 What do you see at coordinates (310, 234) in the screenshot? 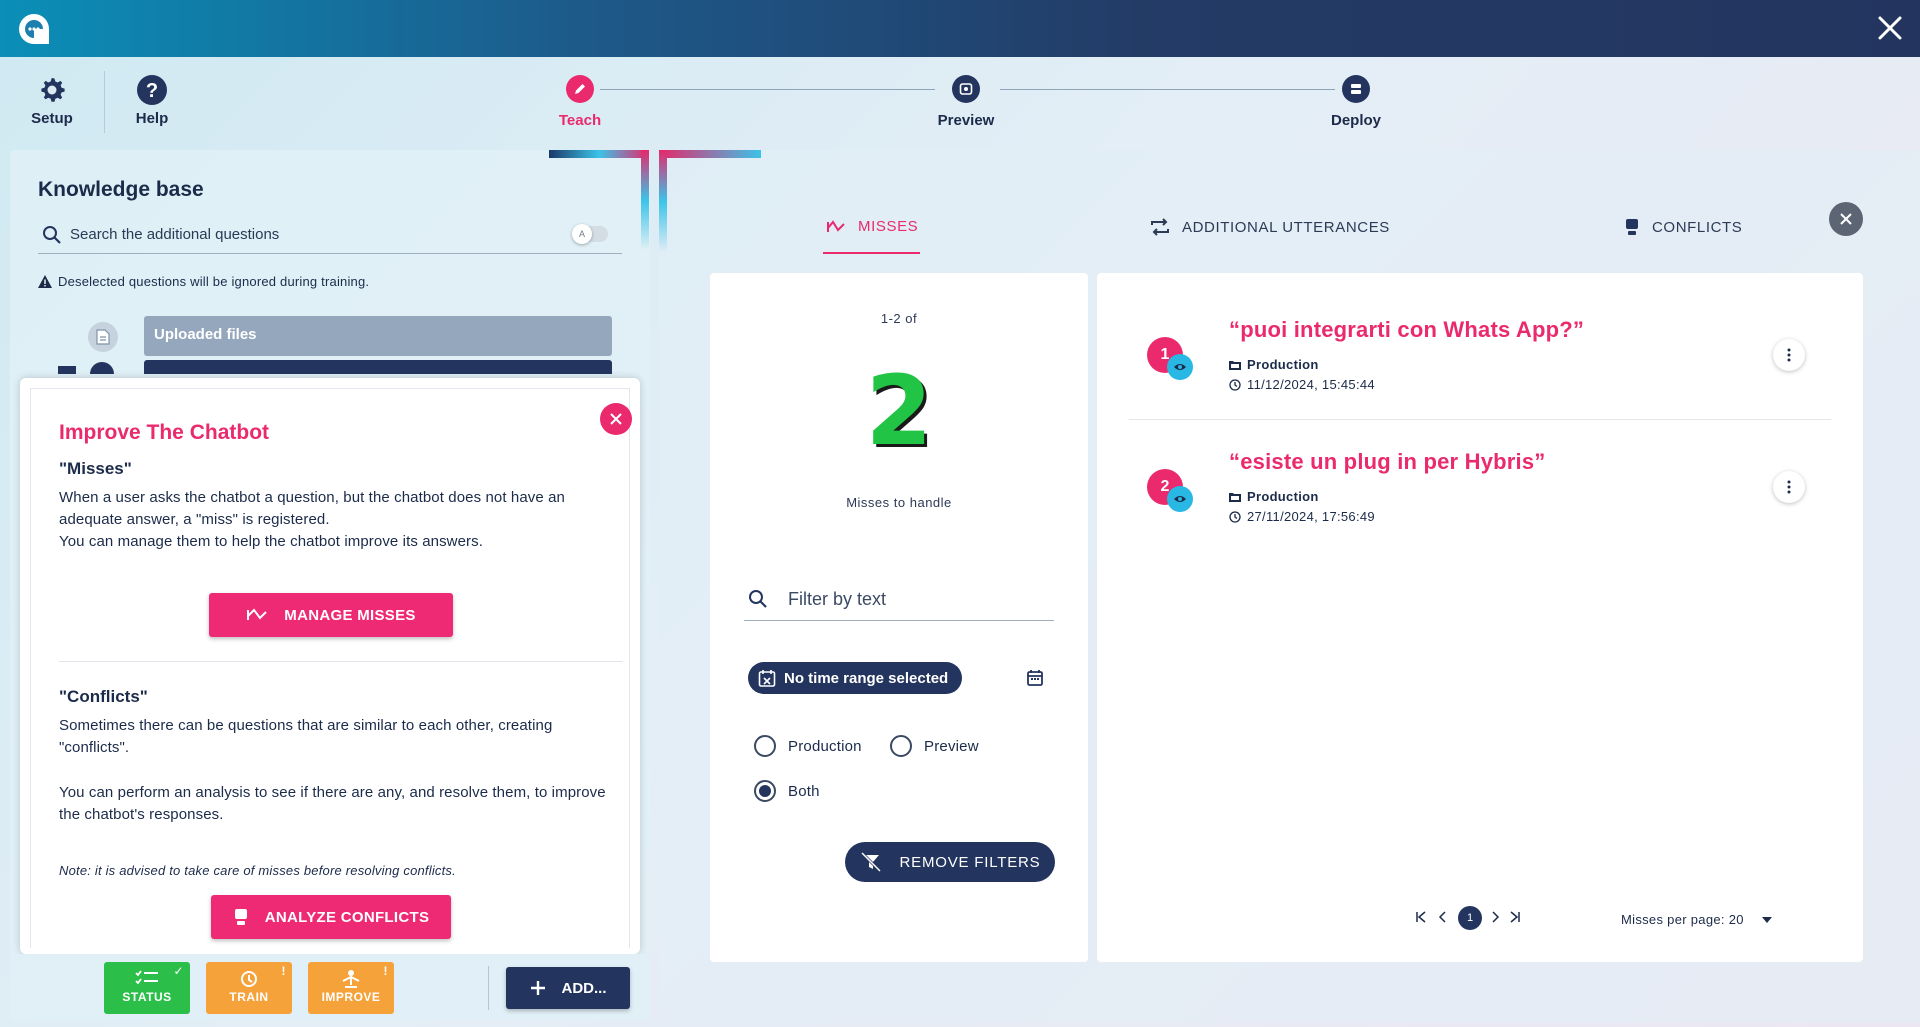
I see `kb-search-input` at bounding box center [310, 234].